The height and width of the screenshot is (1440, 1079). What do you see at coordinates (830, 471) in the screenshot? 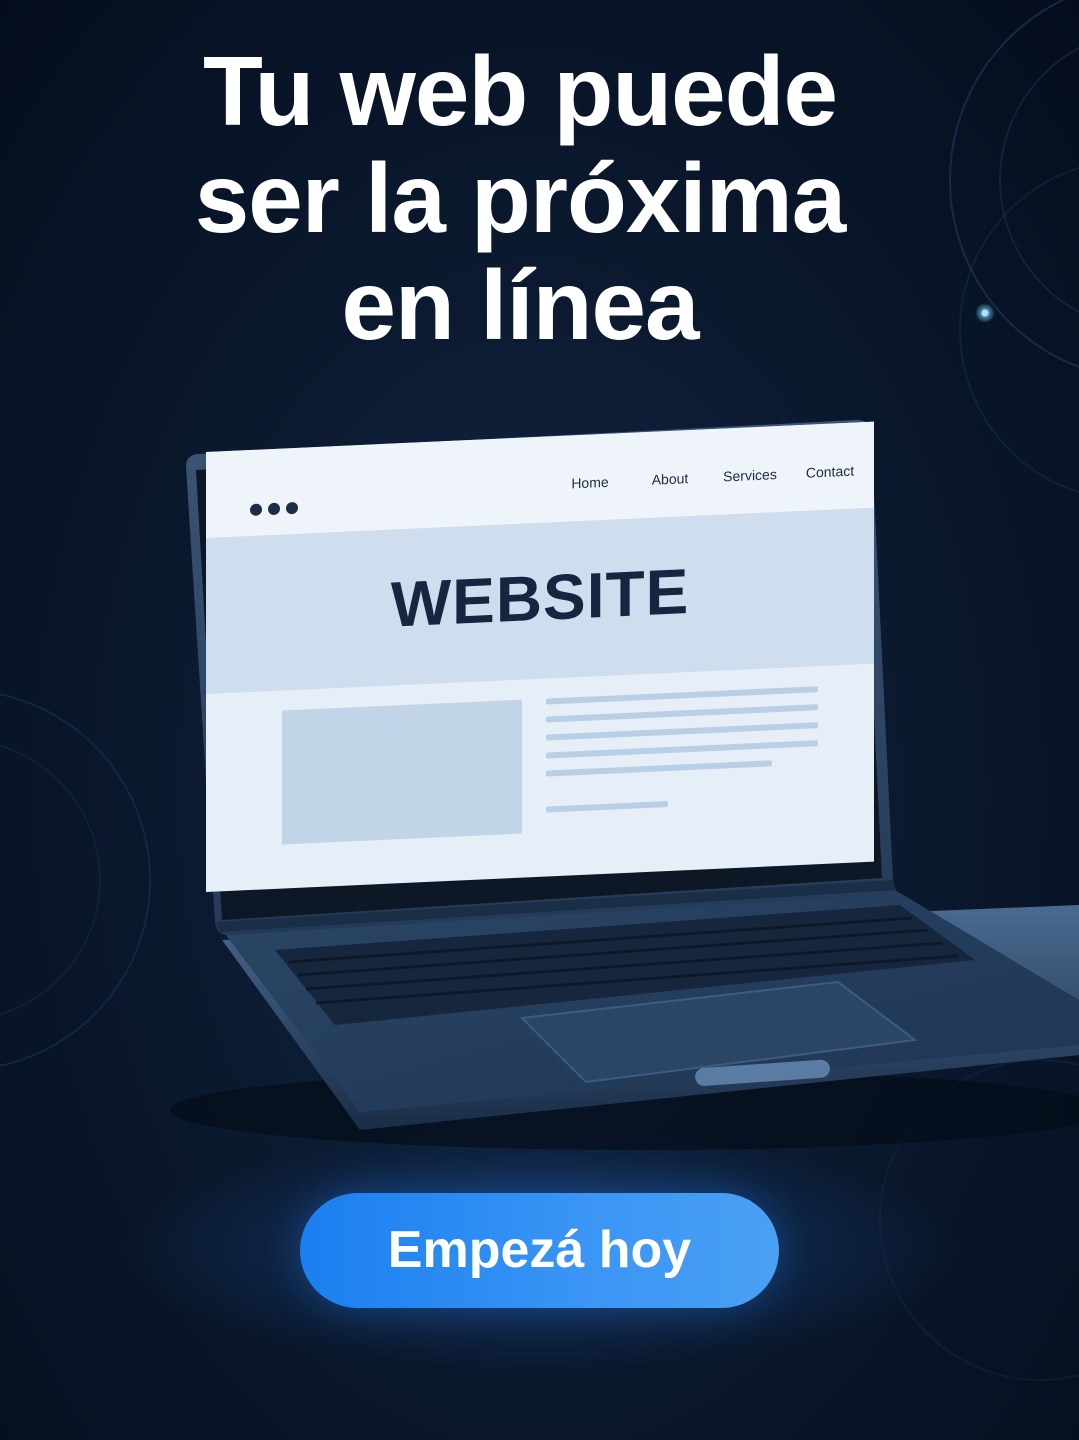
I see `screen-nav-contact: Contact` at bounding box center [830, 471].